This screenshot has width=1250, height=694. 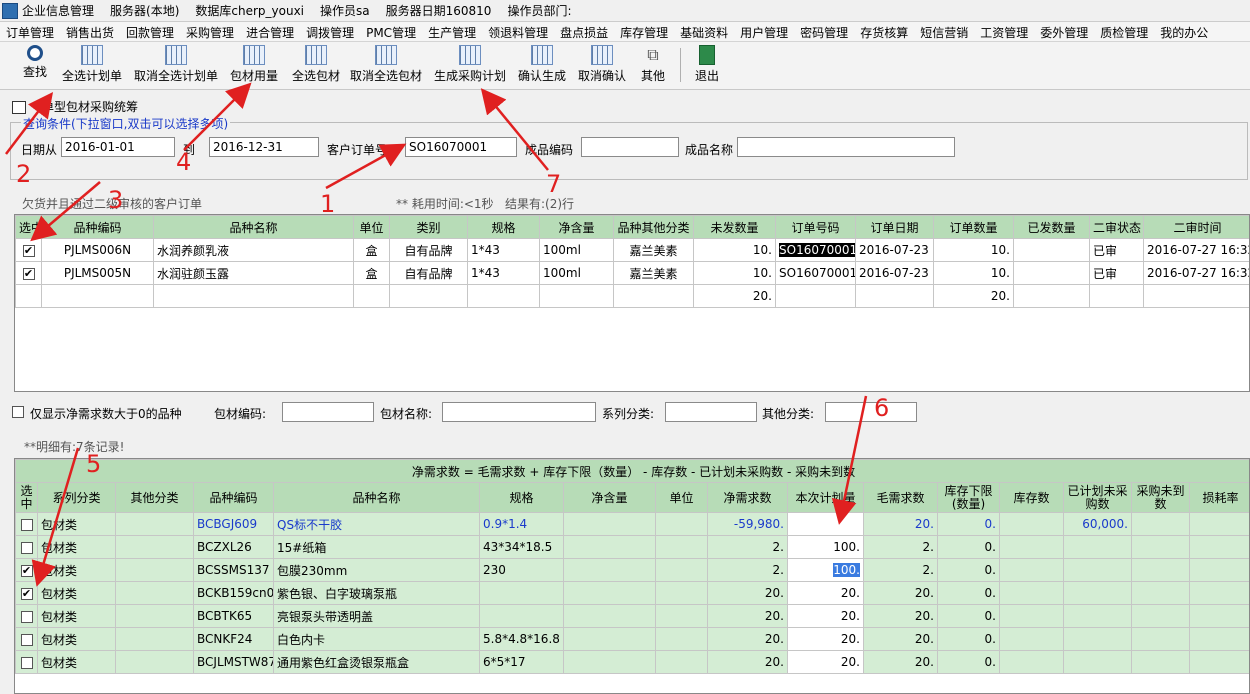 I want to click on col-review-time: 二审时间, so click(x=1196, y=227).